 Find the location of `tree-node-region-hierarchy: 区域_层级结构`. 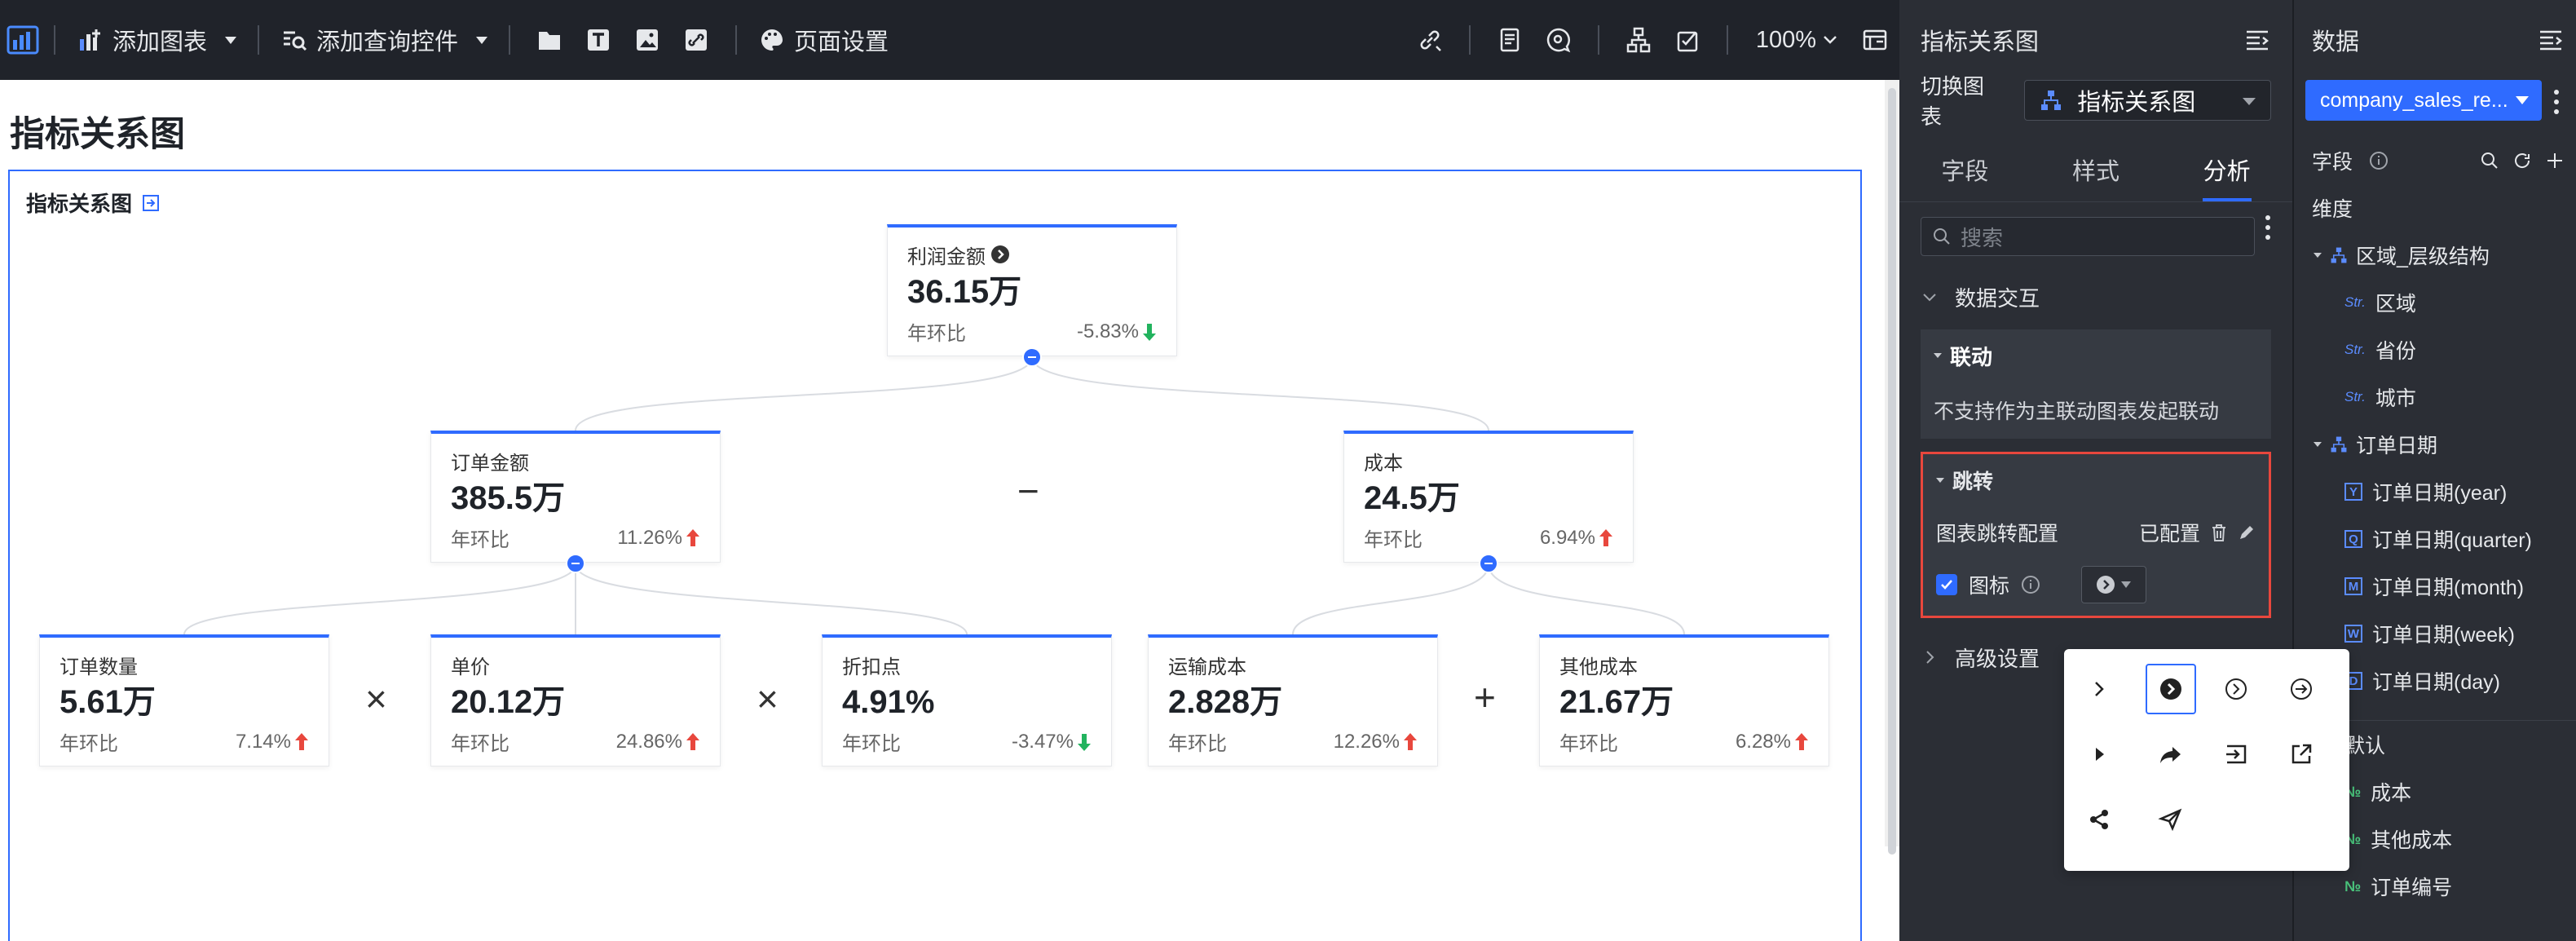

tree-node-region-hierarchy: 区域_层级结构 is located at coordinates (2435, 255).